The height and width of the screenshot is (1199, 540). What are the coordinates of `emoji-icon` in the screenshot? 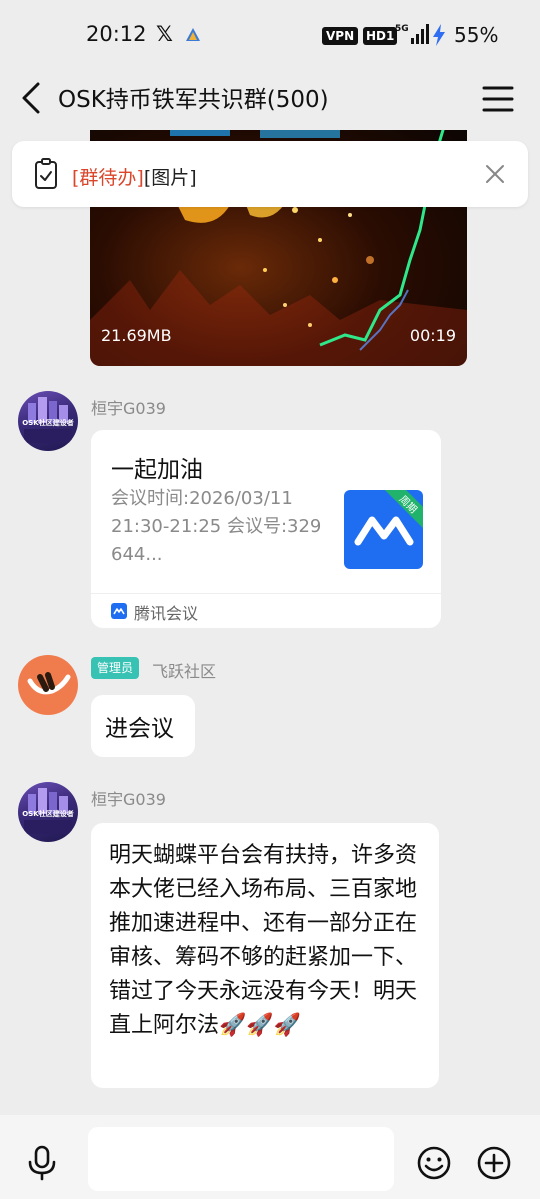 It's located at (434, 1163).